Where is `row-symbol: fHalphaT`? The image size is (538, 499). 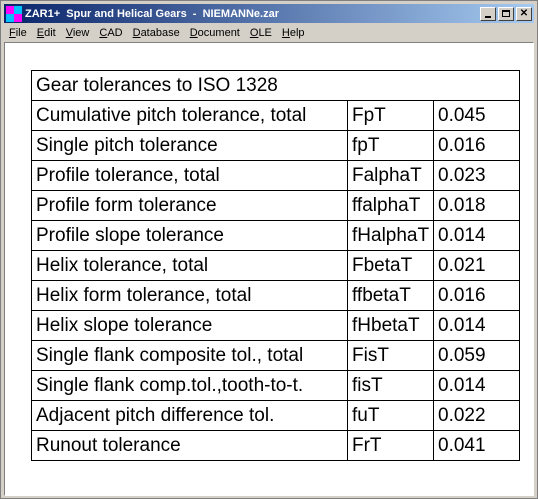
row-symbol: fHalphaT is located at coordinates (390, 235).